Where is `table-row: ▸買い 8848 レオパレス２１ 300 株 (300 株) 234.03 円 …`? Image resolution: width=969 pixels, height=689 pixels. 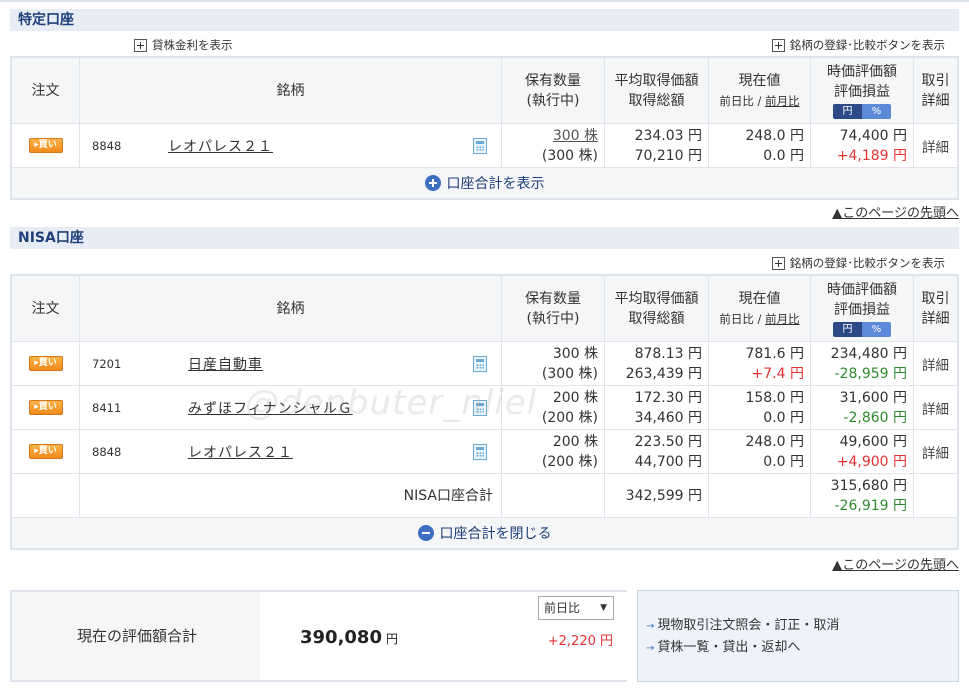
table-row: ▸買い 8848 レオパレス２１ 300 株 (300 株) 234.03 円 … is located at coordinates (484, 146).